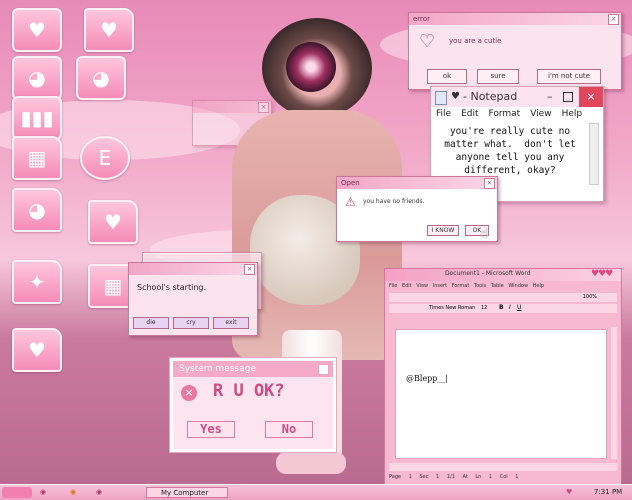 The width and height of the screenshot is (632, 500). I want to click on open-dialog-title: Open, so click(350, 183).